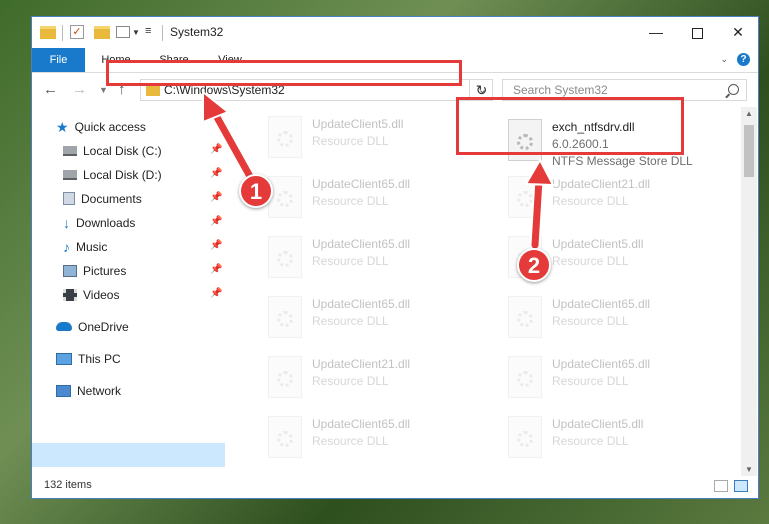  Describe the element at coordinates (230, 60) in the screenshot. I see `tab-view: View` at that location.